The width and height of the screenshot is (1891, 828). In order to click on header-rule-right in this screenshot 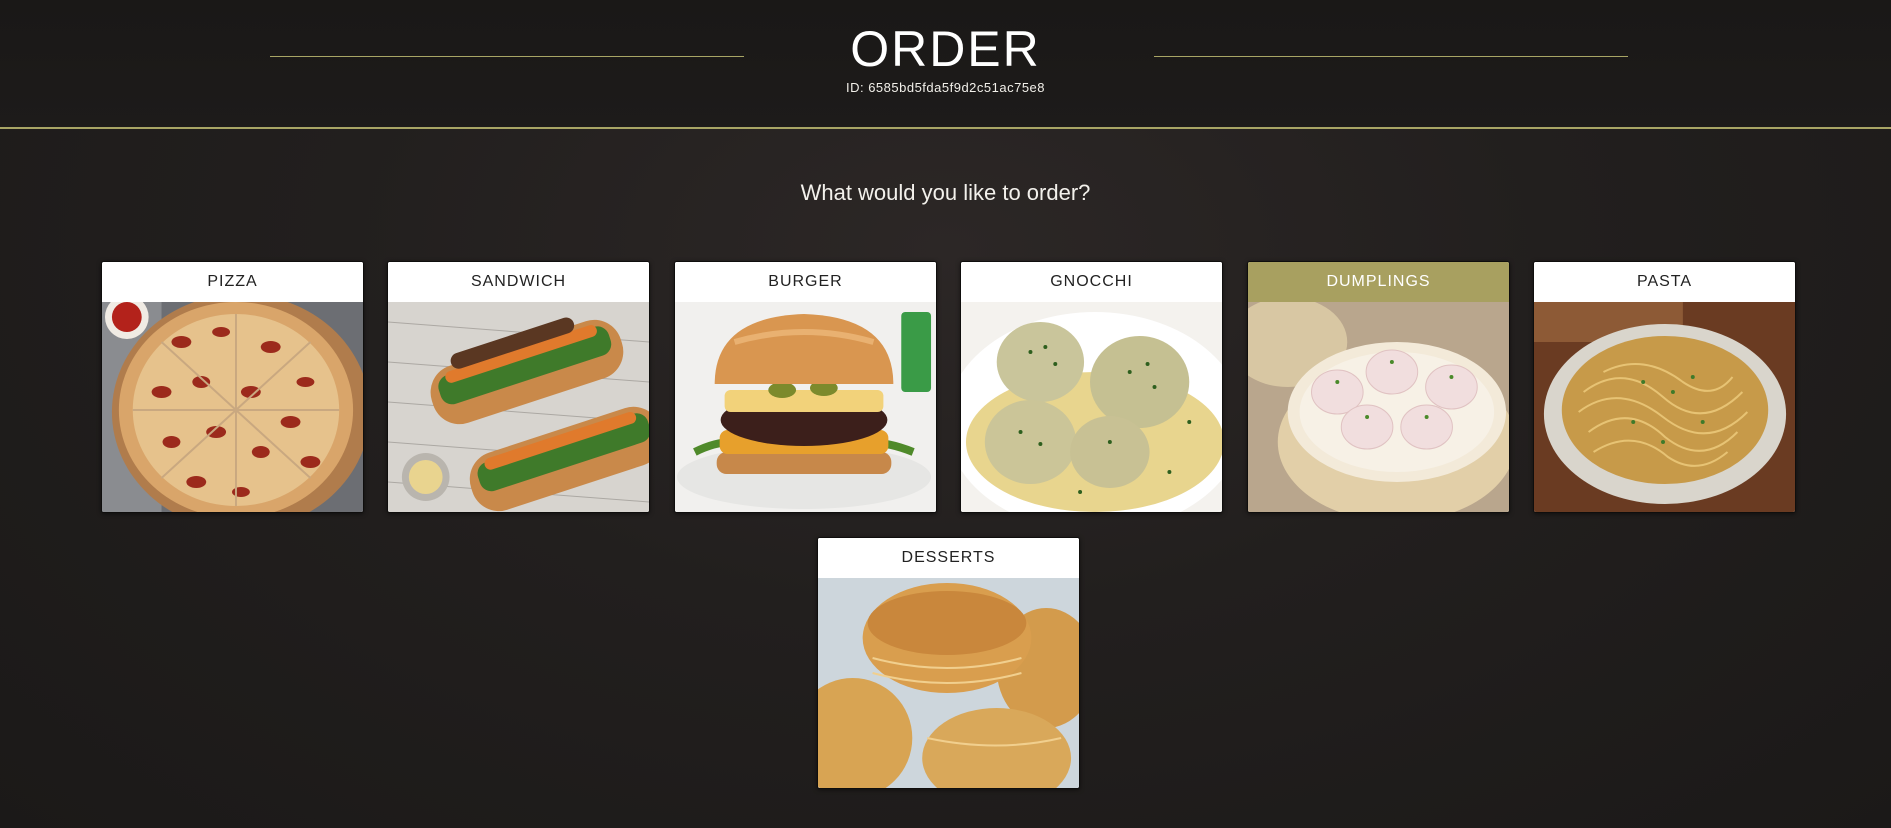, I will do `click(1391, 56)`.